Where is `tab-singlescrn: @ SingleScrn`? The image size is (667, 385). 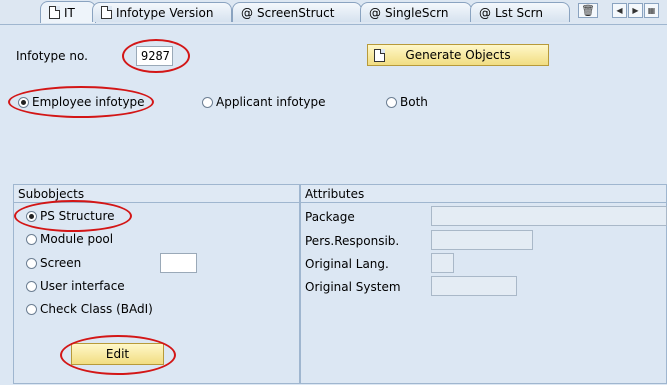
tab-singlescrn: @ SingleScrn is located at coordinates (416, 12).